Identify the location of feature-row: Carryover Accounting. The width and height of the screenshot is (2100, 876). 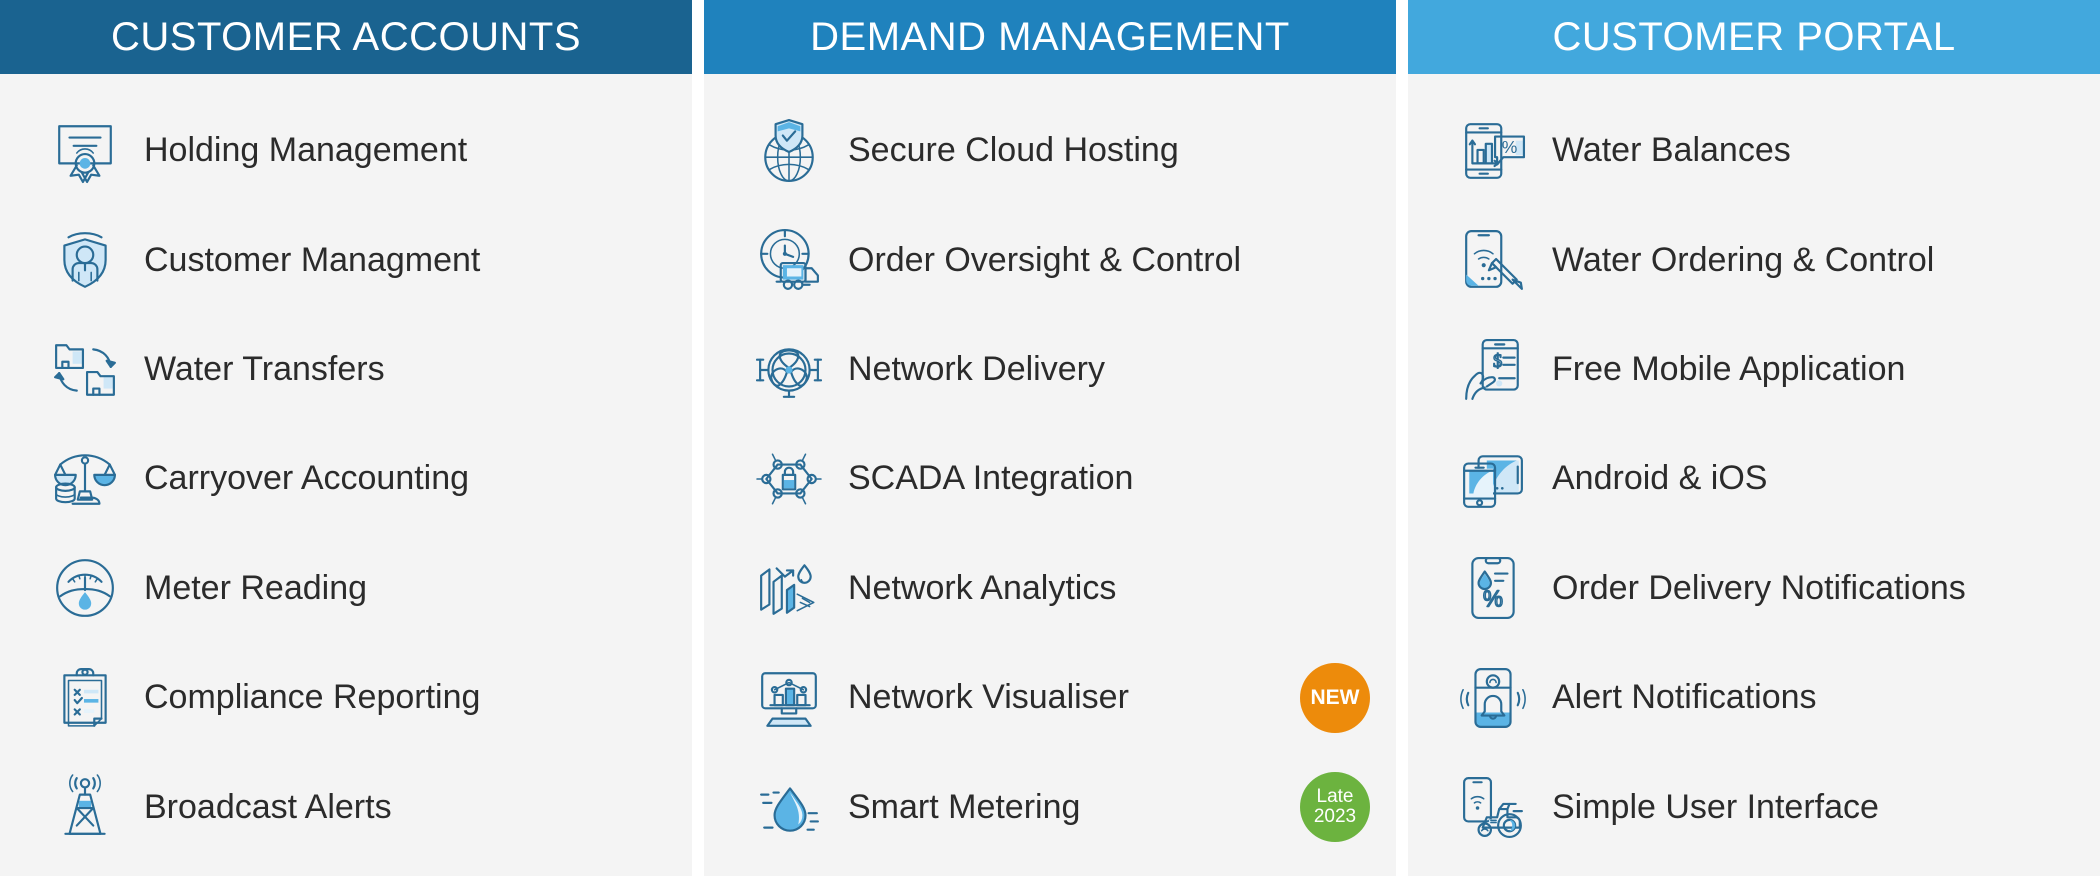
(346, 478).